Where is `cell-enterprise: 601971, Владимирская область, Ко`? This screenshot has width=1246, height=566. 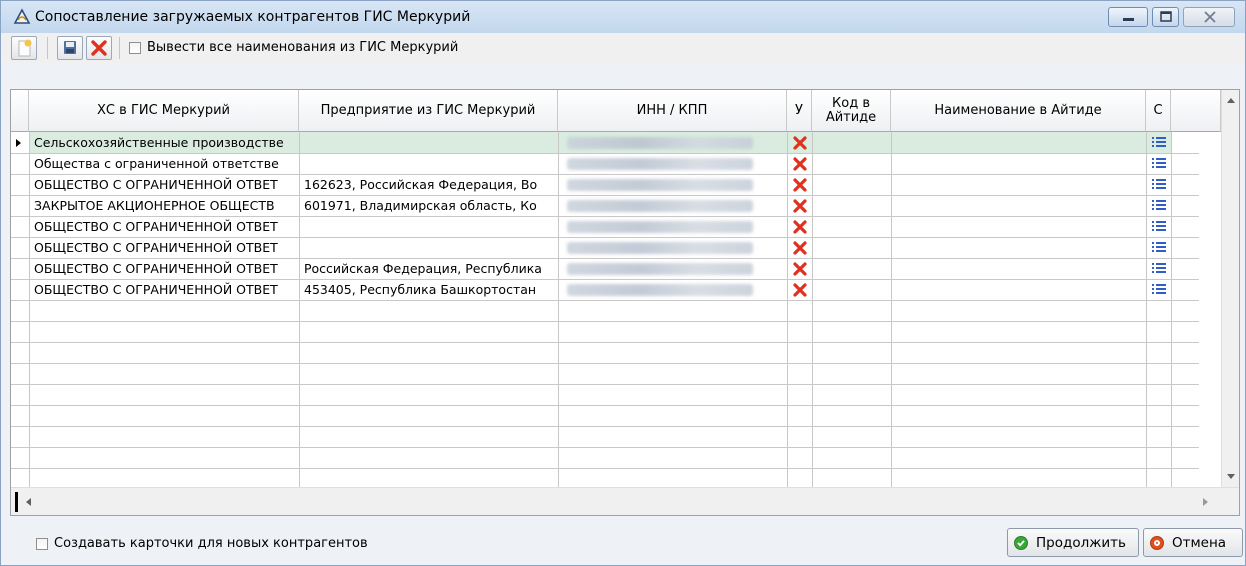
cell-enterprise: 601971, Владимирская область, Ко is located at coordinates (429, 205).